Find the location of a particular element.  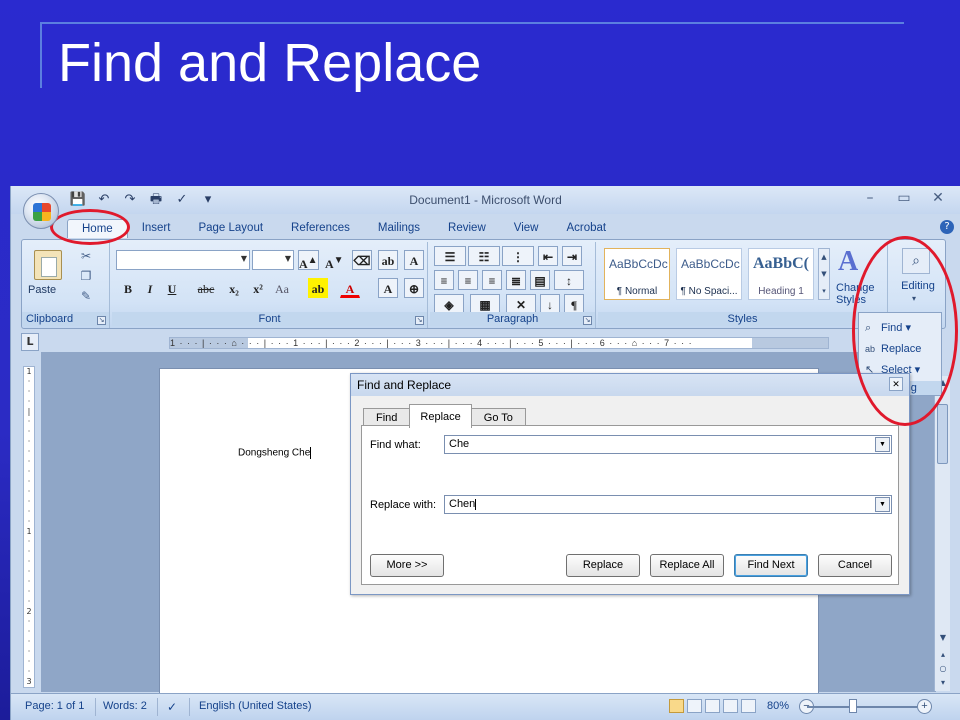

shading-icon: ◈ is located at coordinates (449, 304).